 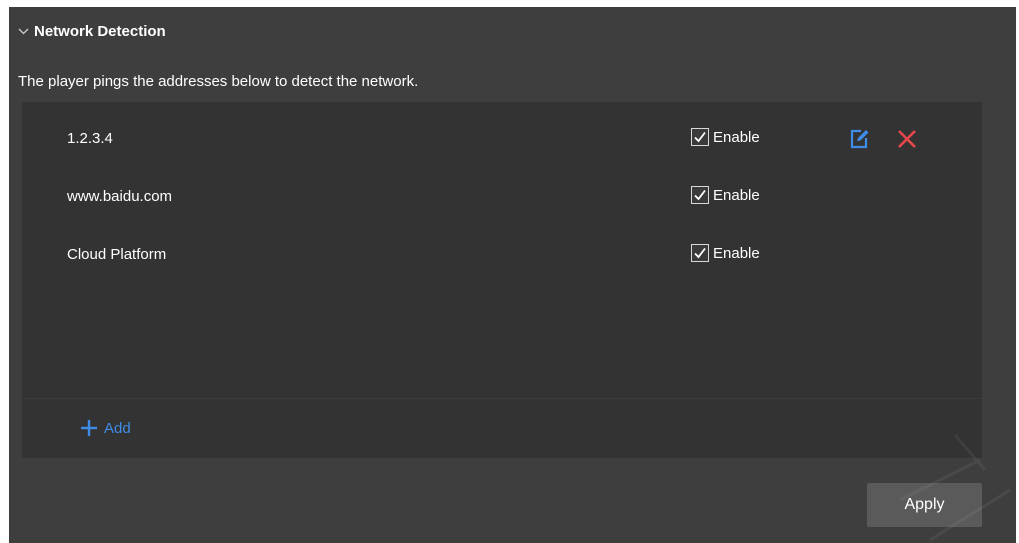 I want to click on chevron-down-icon, so click(x=23, y=31).